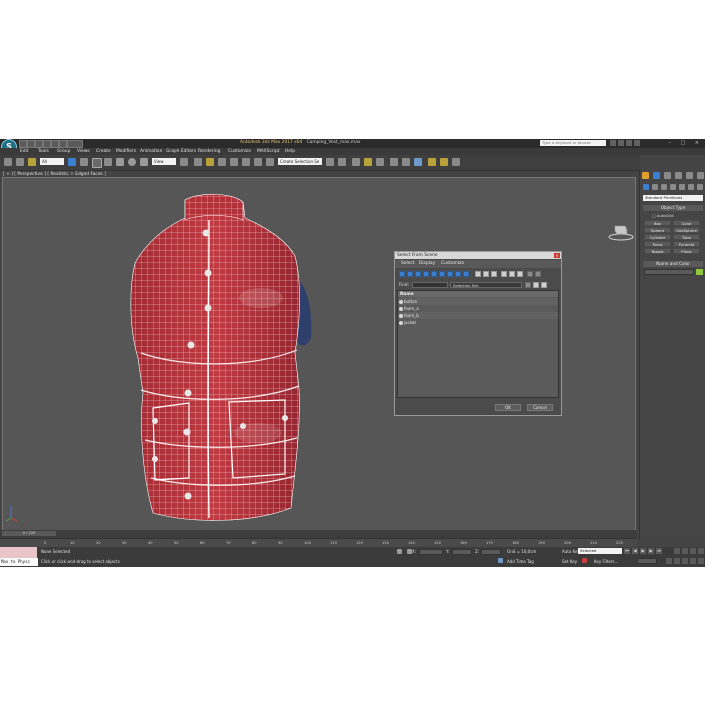  What do you see at coordinates (47, 144) in the screenshot?
I see `undo-icon` at bounding box center [47, 144].